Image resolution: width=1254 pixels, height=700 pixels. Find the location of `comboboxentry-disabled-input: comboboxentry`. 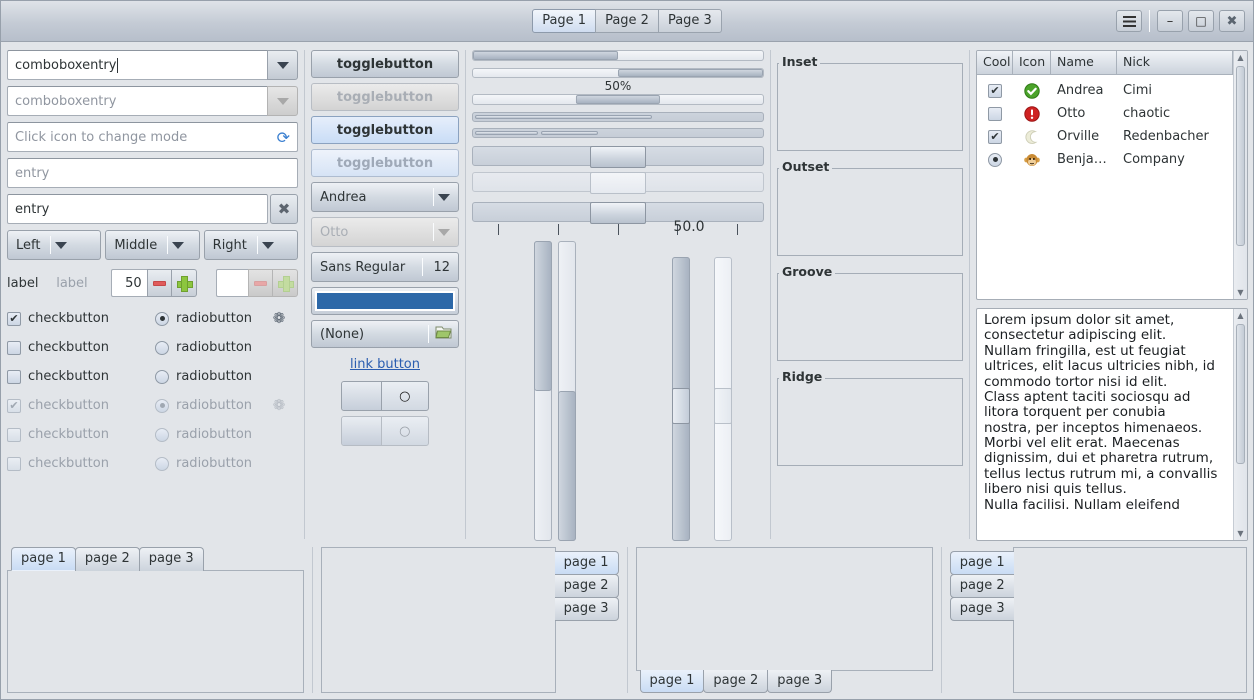

comboboxentry-disabled-input: comboboxentry is located at coordinates (137, 101).